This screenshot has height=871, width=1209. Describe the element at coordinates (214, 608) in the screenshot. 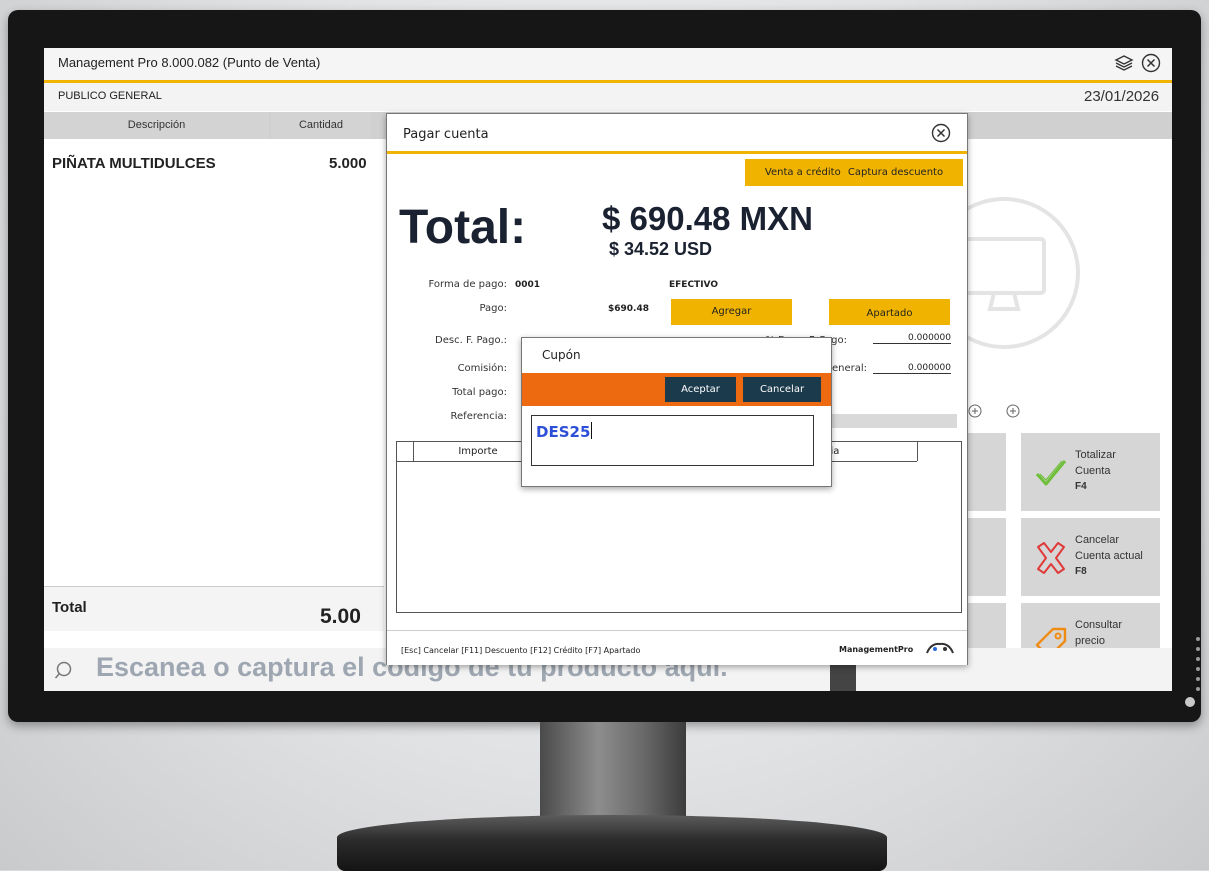

I see `total-row: Total 5.00` at that location.